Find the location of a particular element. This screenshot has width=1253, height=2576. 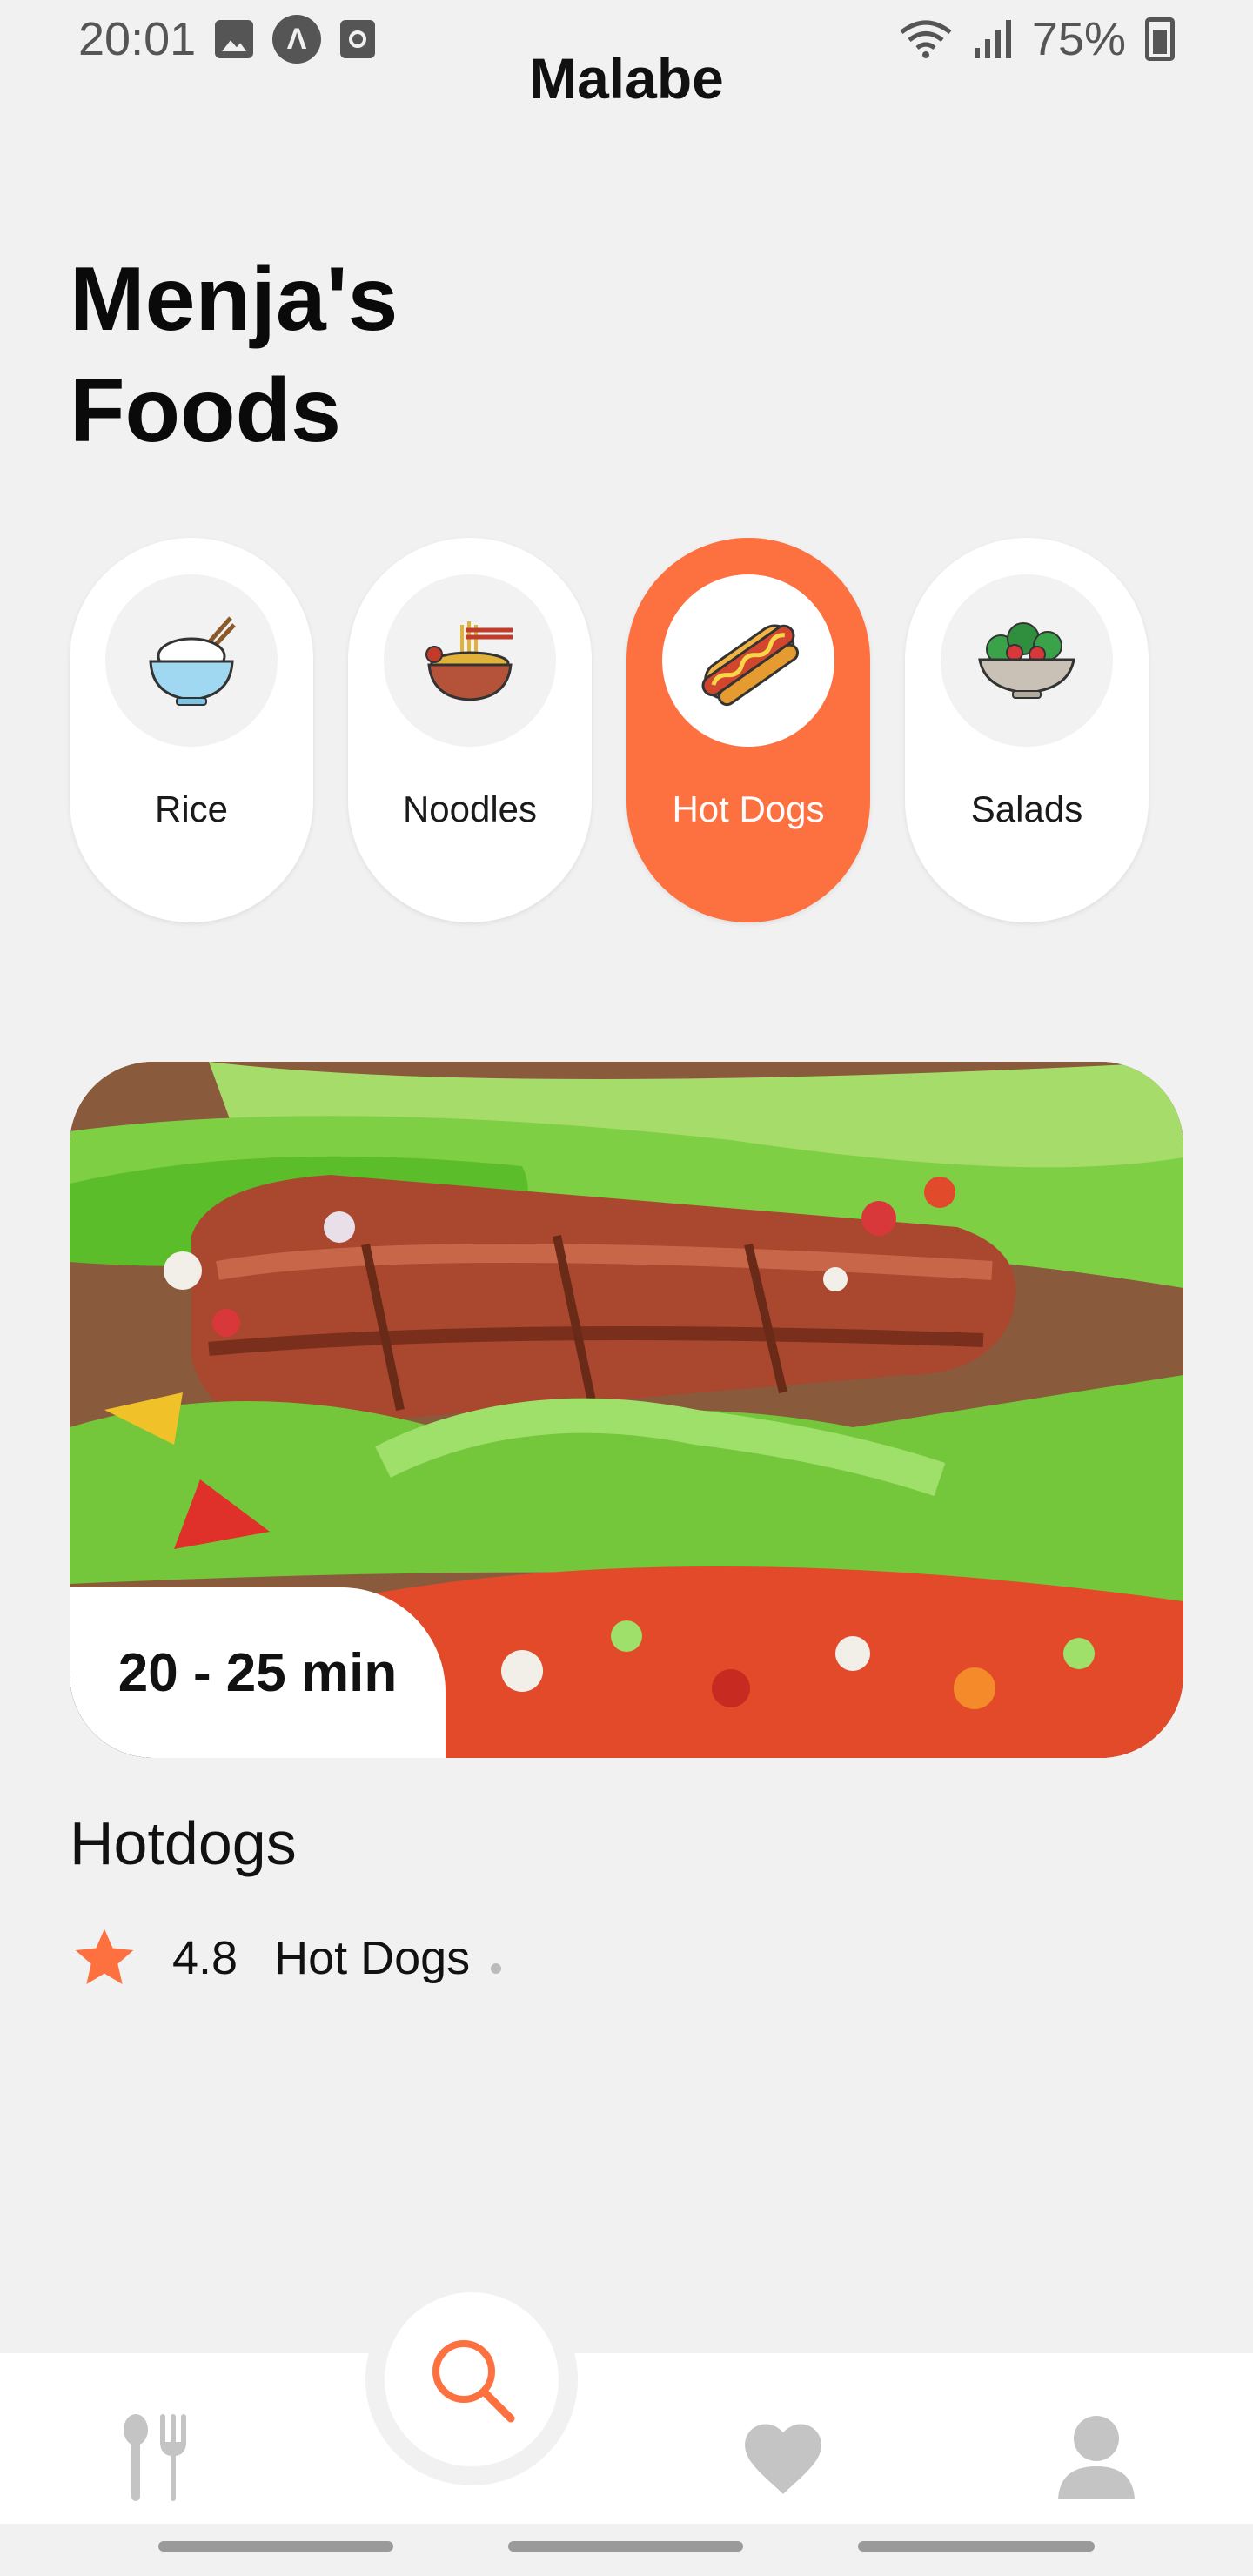

profile-icon is located at coordinates (1096, 2457).